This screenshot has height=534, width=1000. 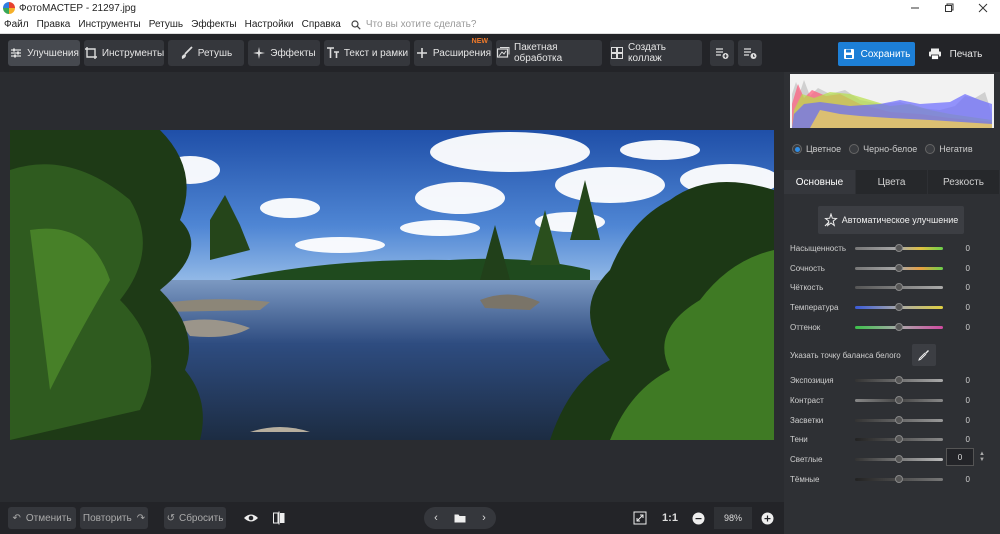 What do you see at coordinates (964, 182) in the screenshot?
I see `tab-sharpness: Резкость` at bounding box center [964, 182].